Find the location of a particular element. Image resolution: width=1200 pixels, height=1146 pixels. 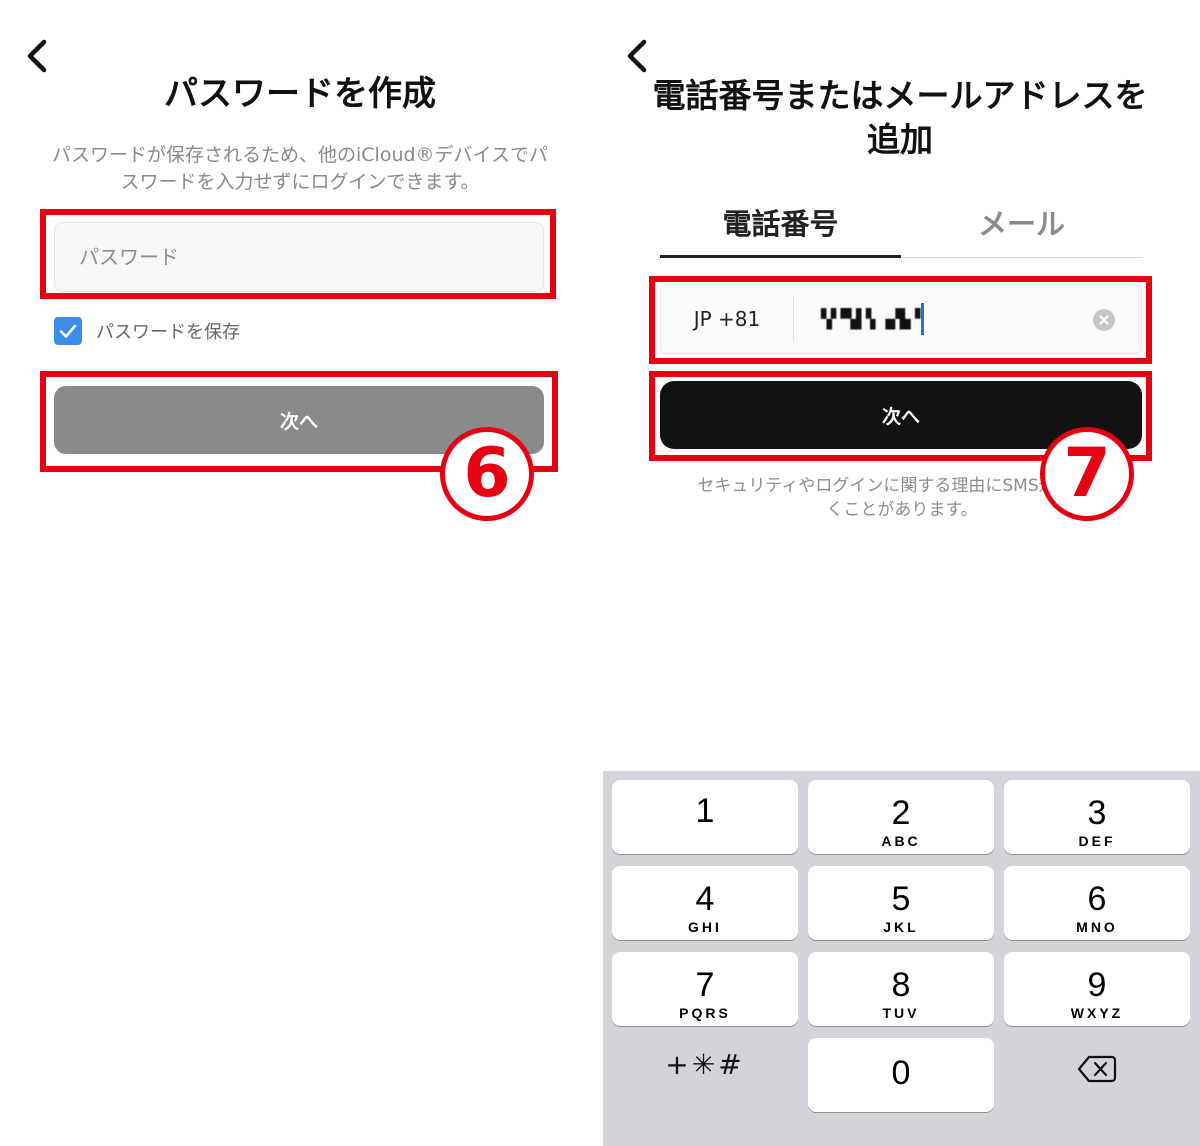

key-symbols: +✳# is located at coordinates (705, 1075).